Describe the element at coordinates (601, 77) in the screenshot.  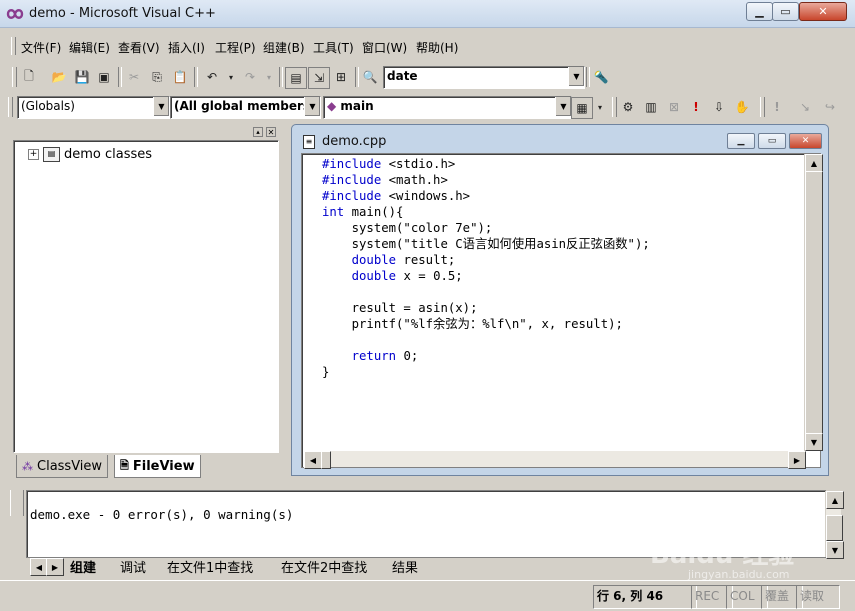
I see `search-icon: 🔦` at that location.